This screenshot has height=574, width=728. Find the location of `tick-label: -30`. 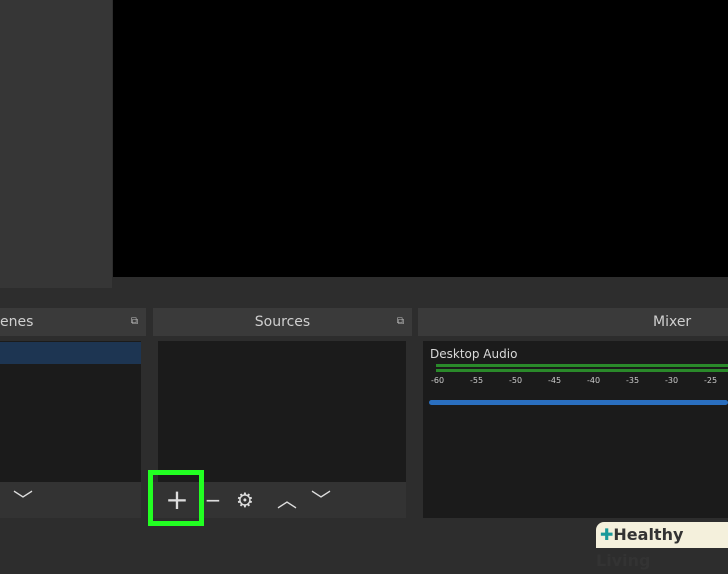

tick-label: -30 is located at coordinates (672, 380).